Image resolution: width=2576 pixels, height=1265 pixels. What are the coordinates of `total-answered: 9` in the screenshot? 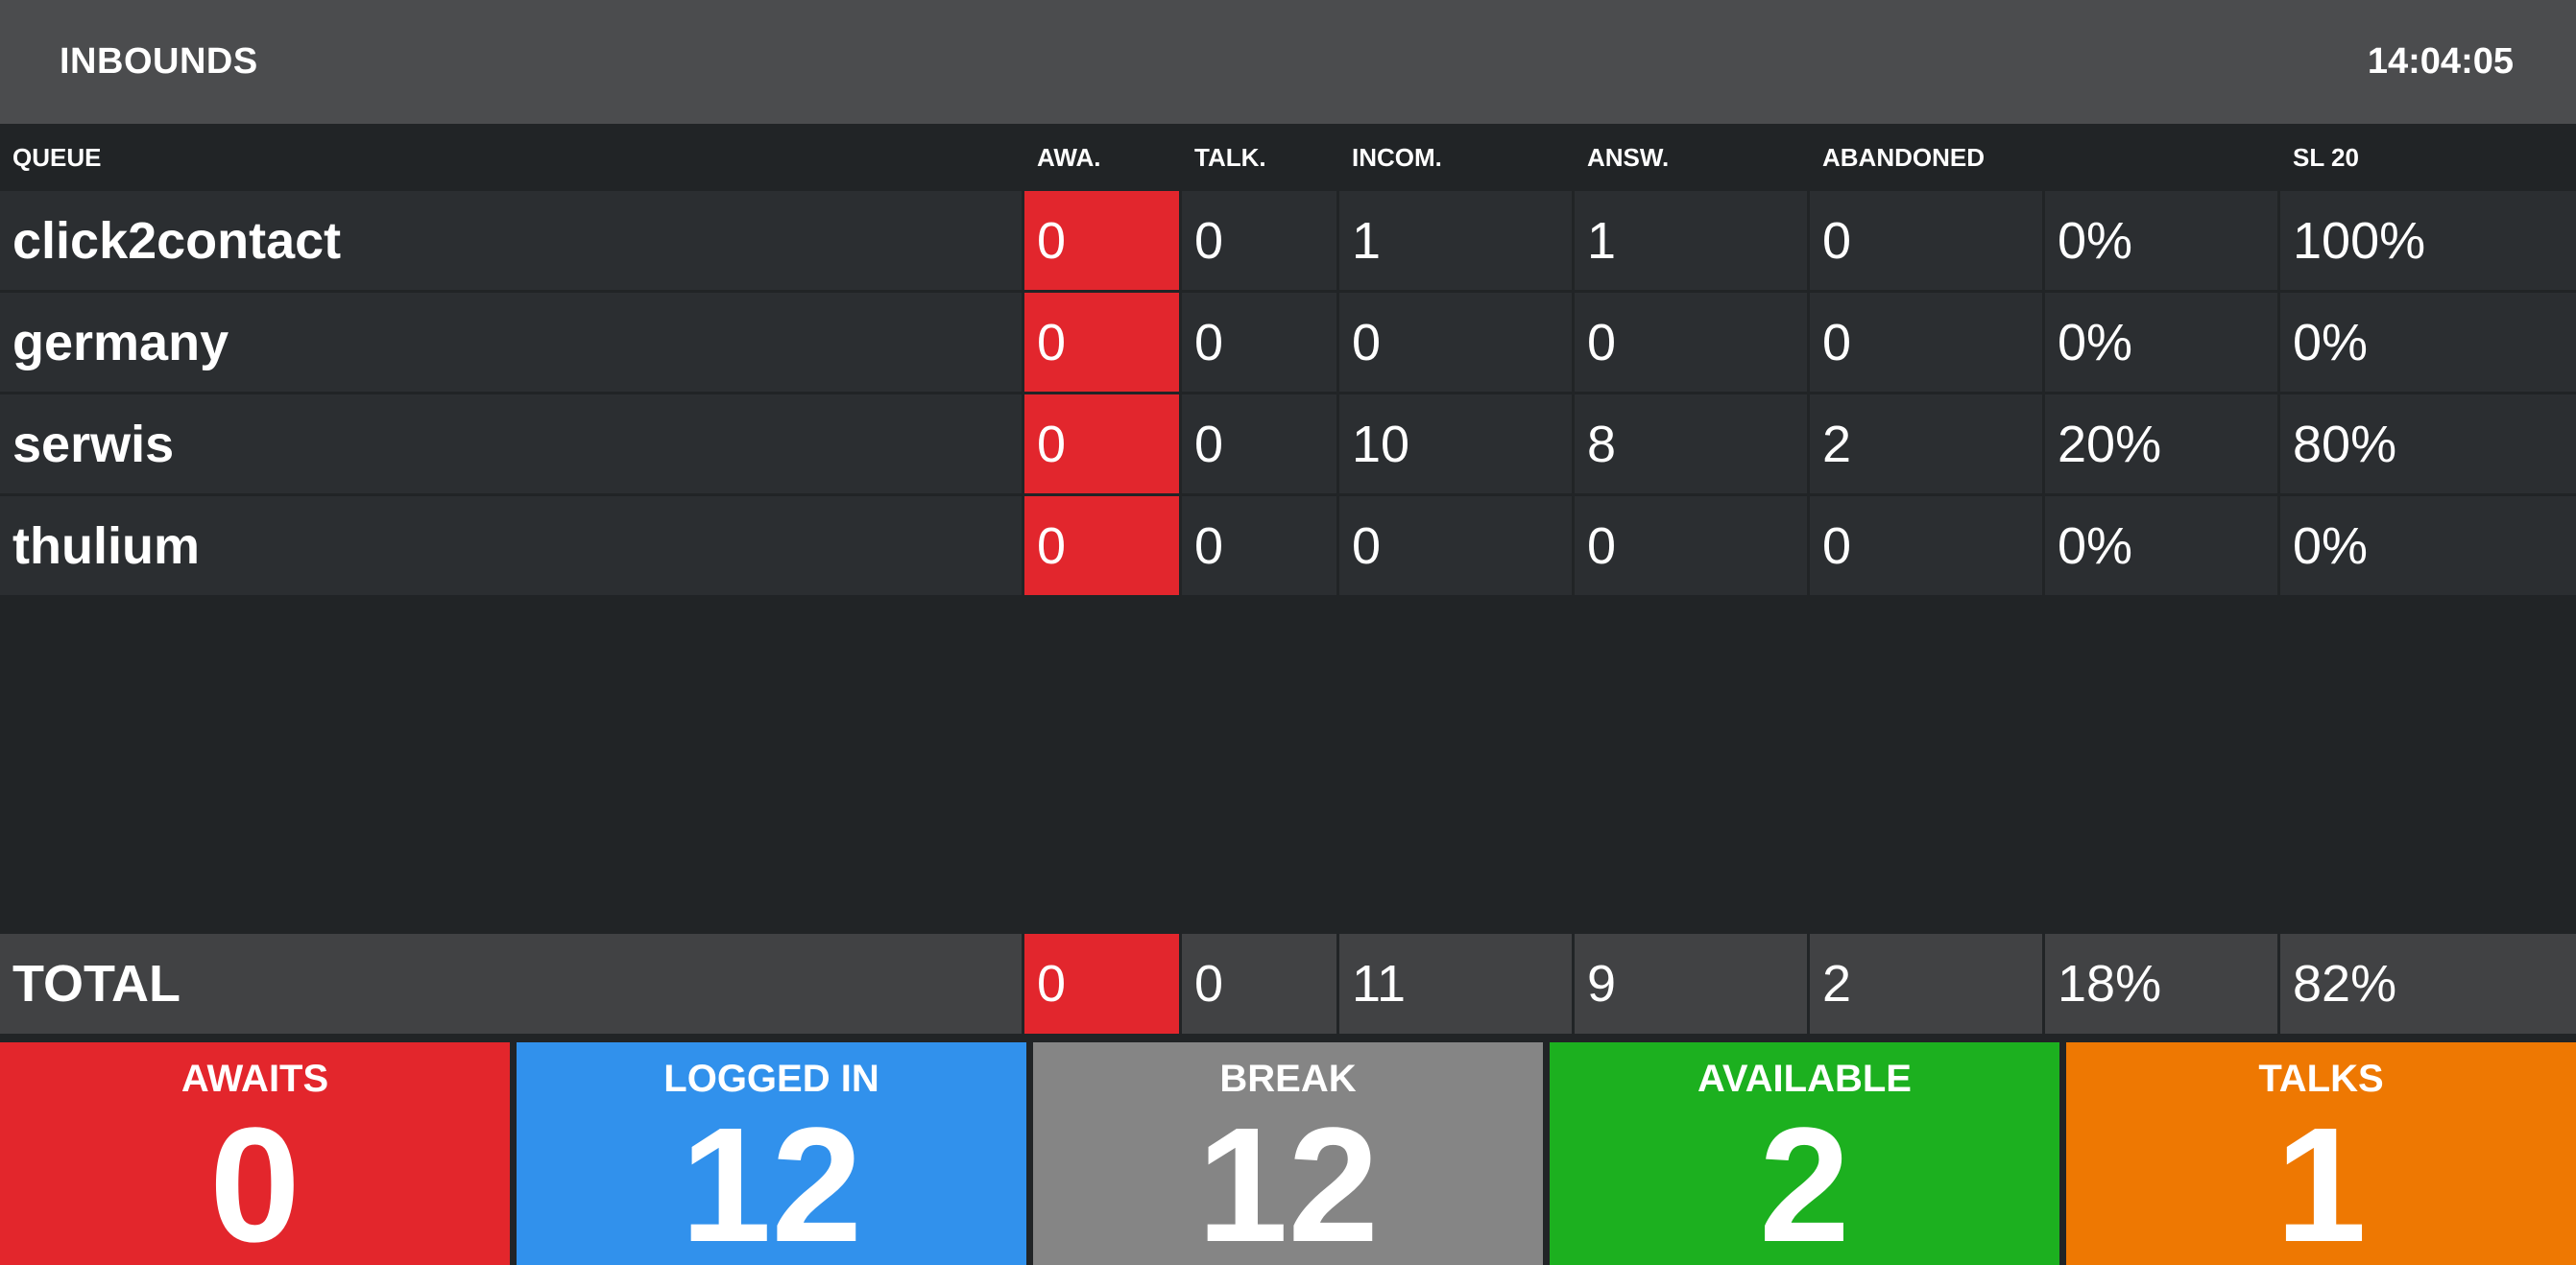 It's located at (1691, 984).